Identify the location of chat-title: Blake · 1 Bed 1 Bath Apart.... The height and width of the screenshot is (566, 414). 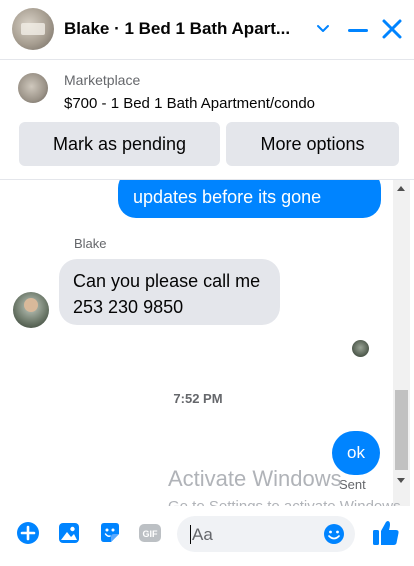
(184, 29).